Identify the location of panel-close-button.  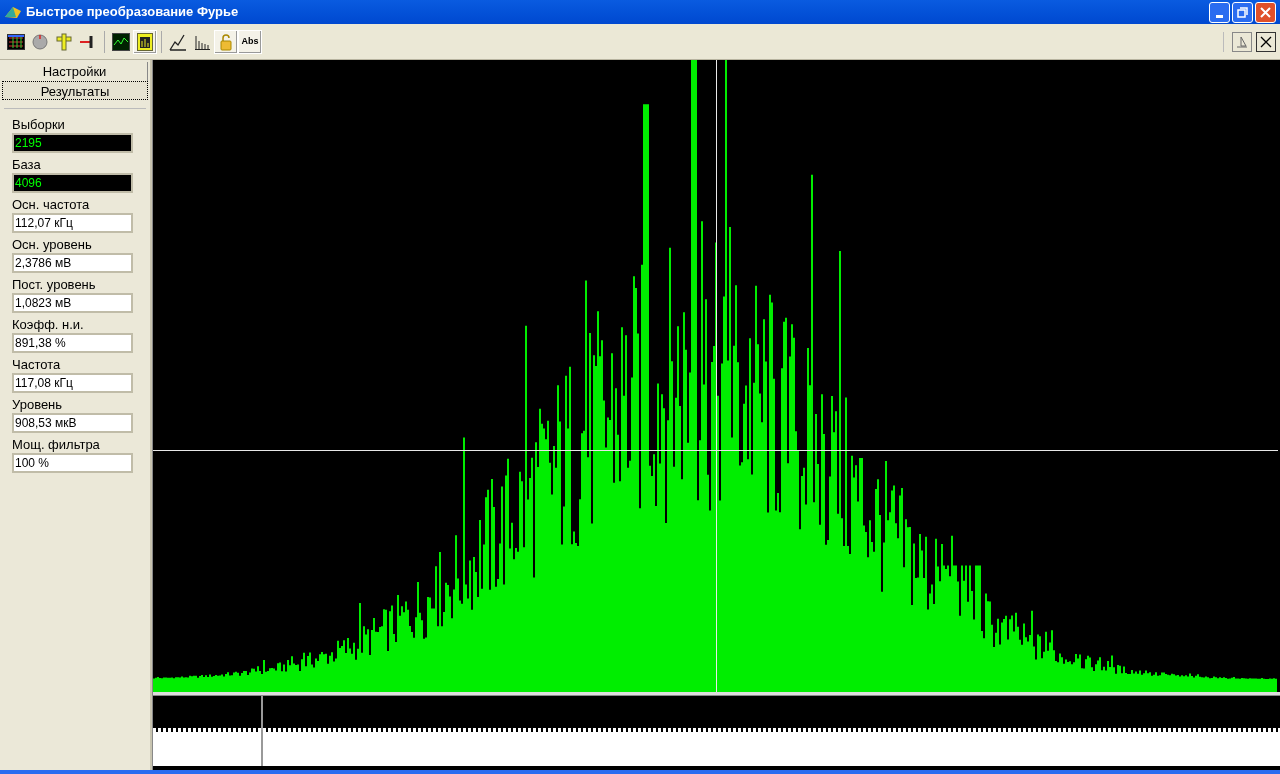
(1266, 41).